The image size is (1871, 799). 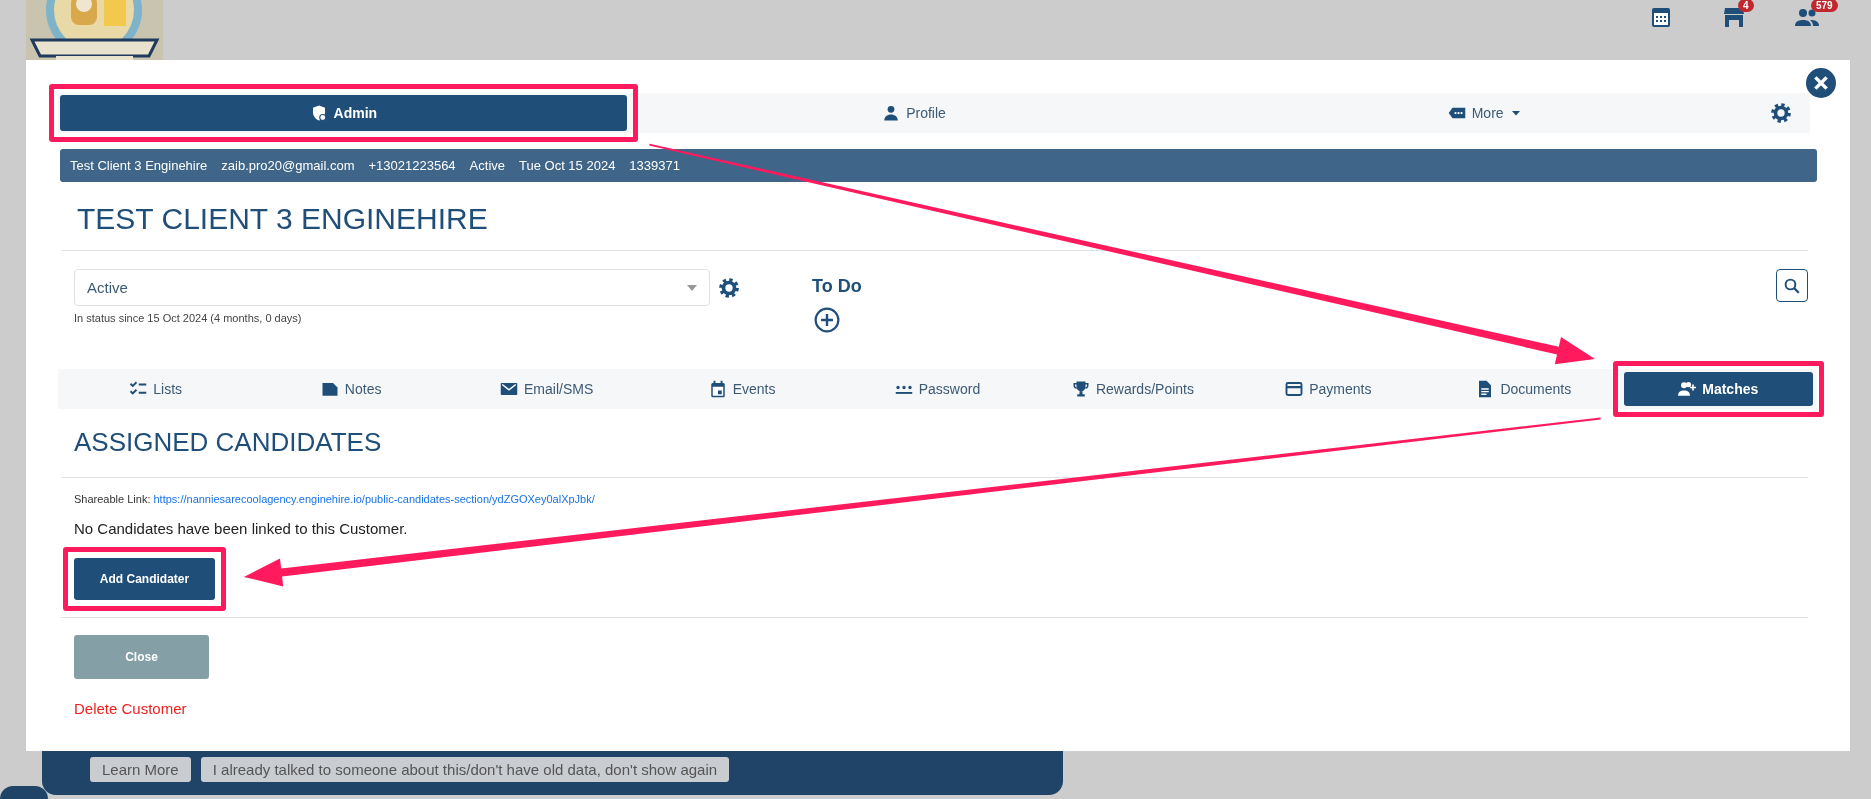 What do you see at coordinates (937, 389) in the screenshot?
I see `tab: Password` at bounding box center [937, 389].